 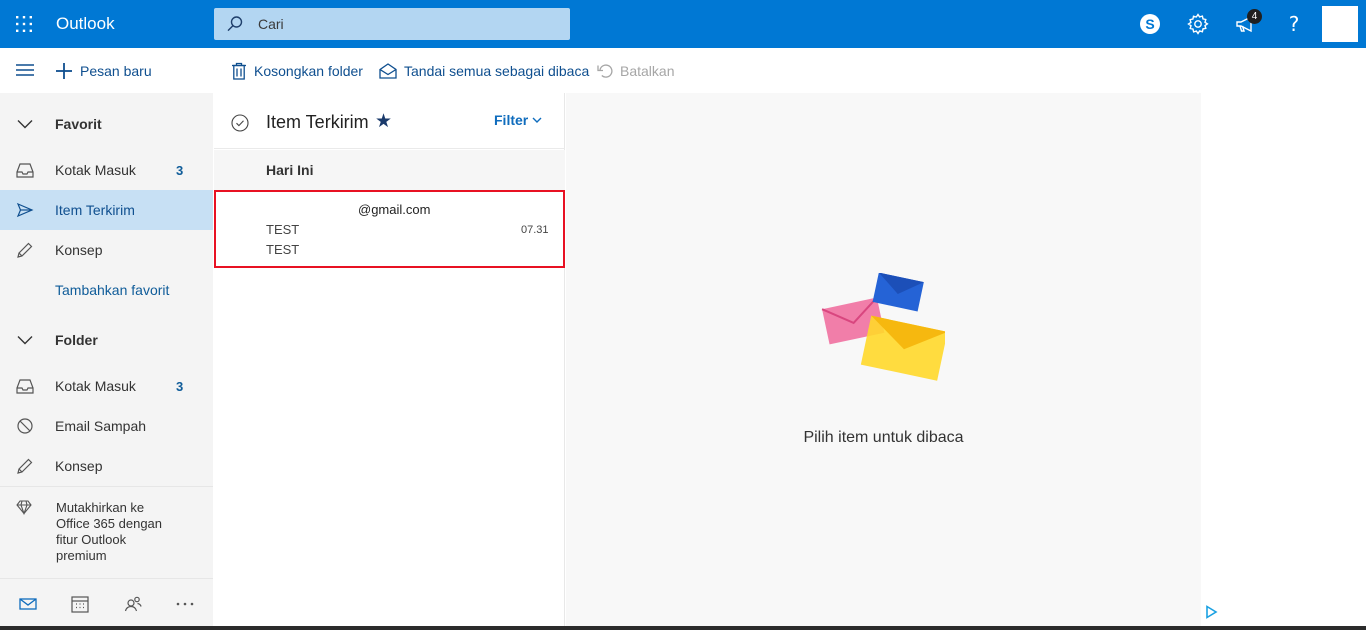 I want to click on avatar, so click(x=1340, y=24).